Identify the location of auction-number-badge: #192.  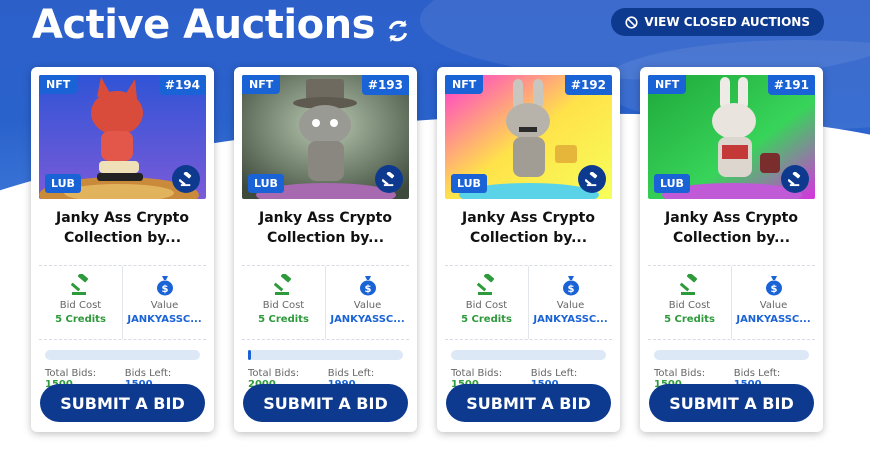
(588, 85).